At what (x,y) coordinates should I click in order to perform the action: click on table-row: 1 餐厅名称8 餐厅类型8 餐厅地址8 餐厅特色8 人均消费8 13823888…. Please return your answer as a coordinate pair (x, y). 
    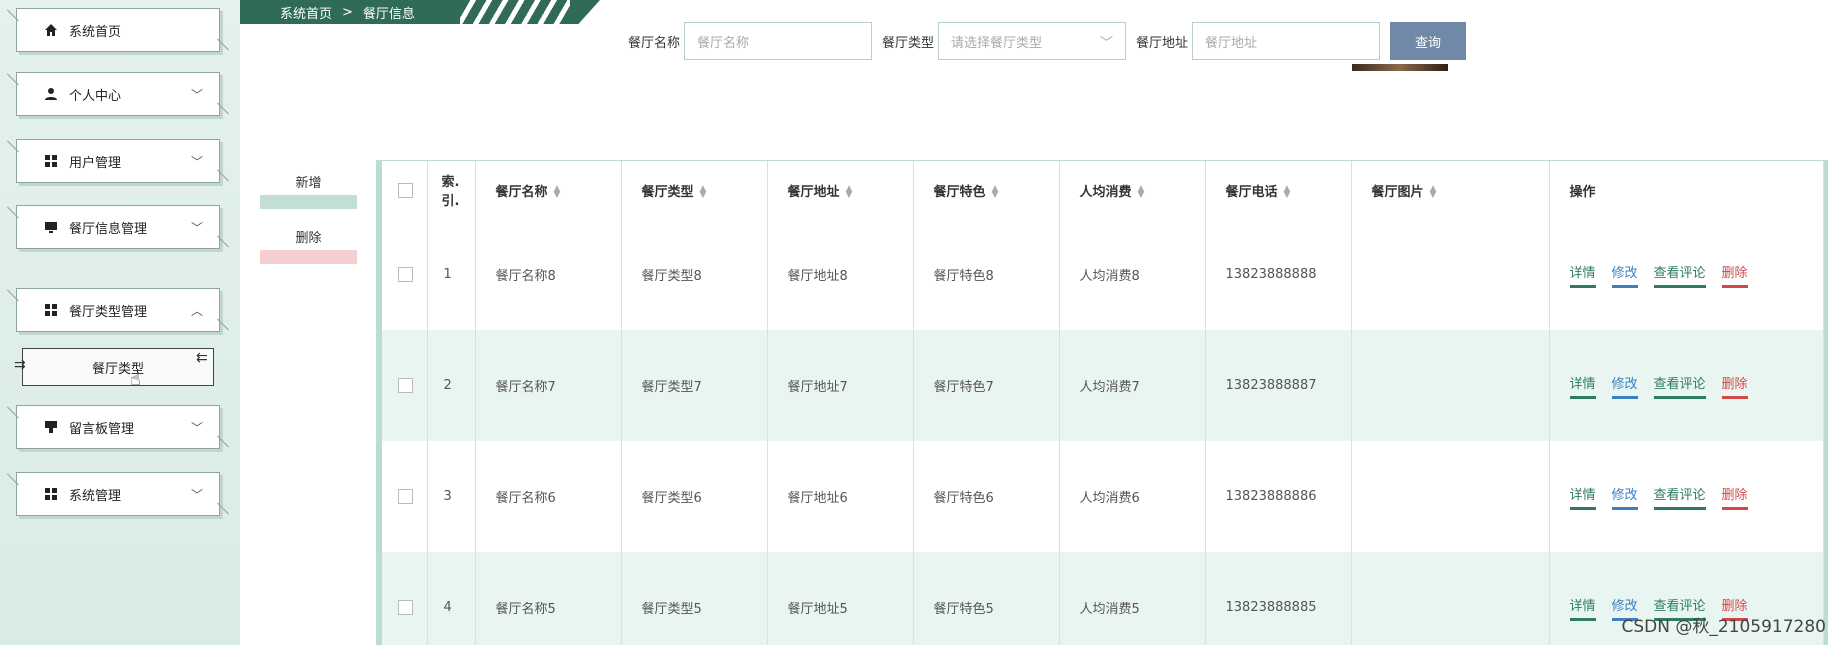
    Looking at the image, I should click on (1103, 274).